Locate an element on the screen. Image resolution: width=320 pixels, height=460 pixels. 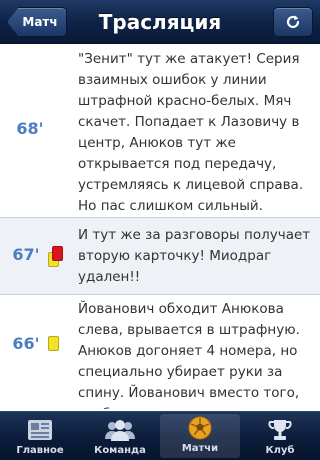
tab-label: Клуб is located at coordinates (280, 450).